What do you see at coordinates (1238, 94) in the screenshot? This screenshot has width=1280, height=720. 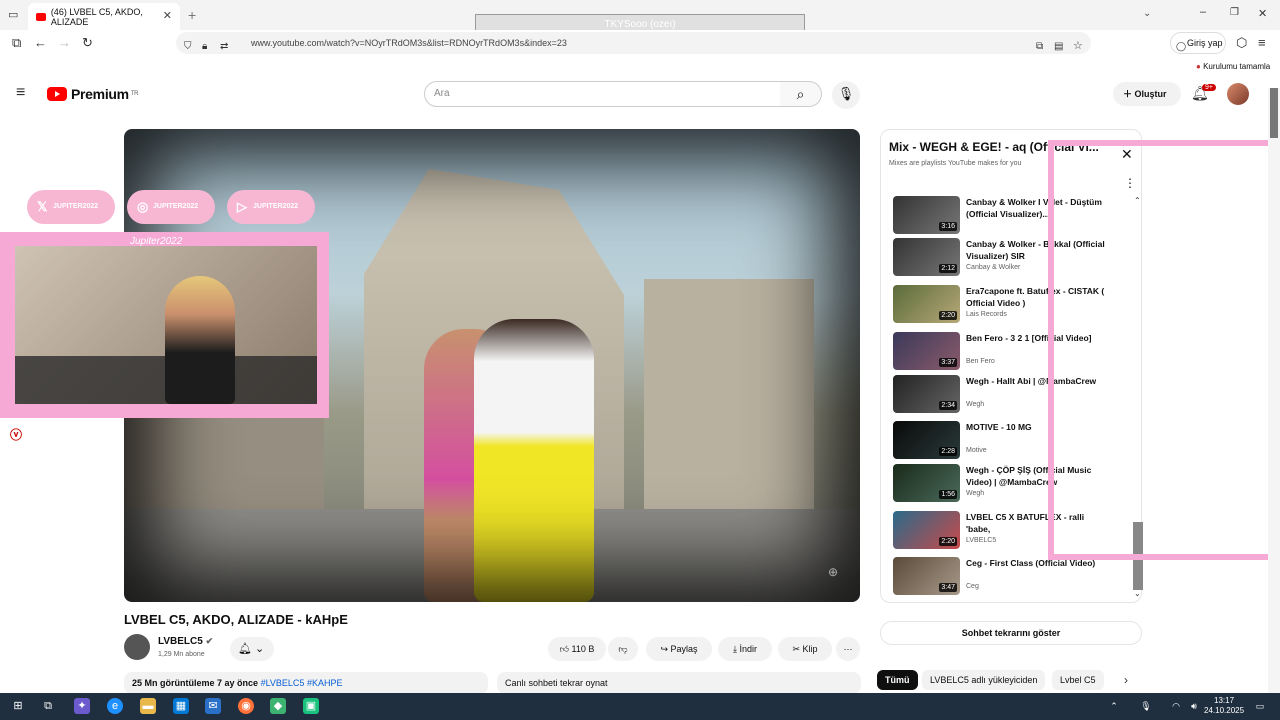 I see `avatar` at bounding box center [1238, 94].